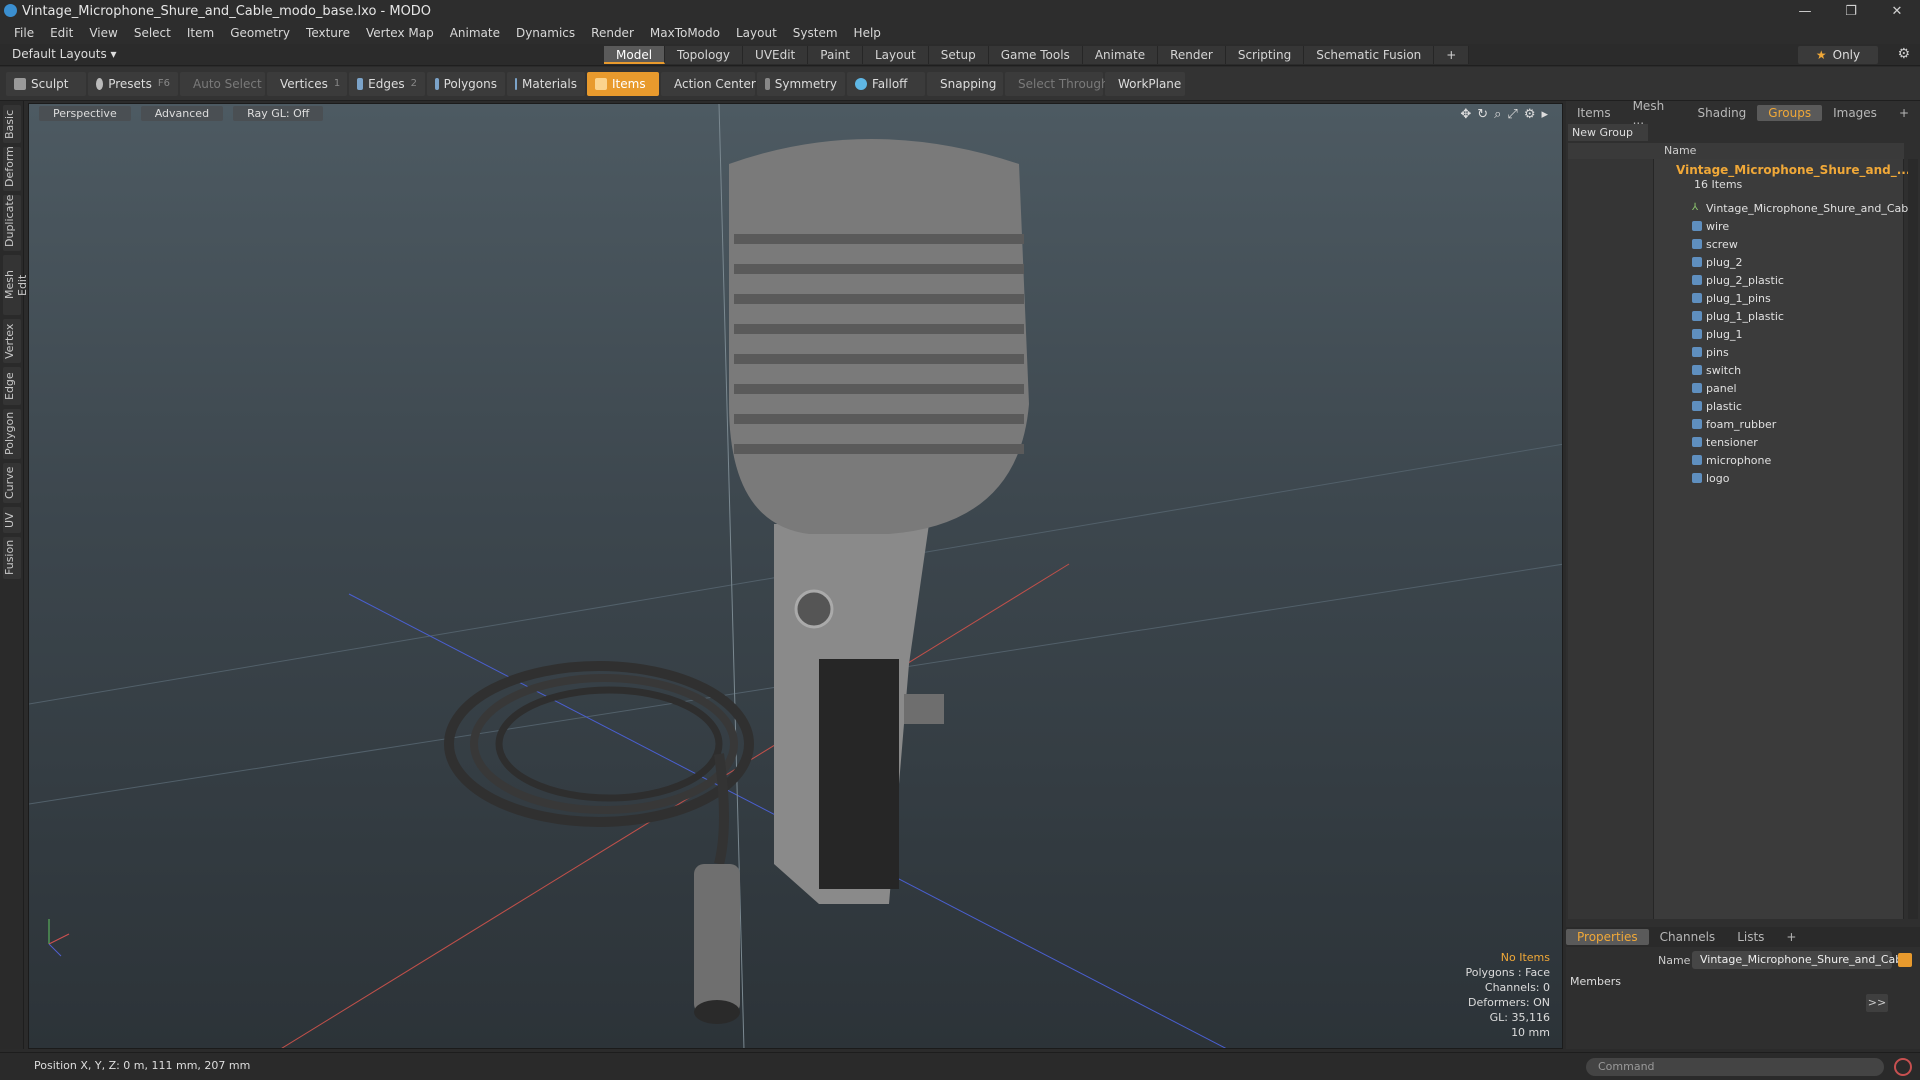  Describe the element at coordinates (12, 558) in the screenshot. I see `lefttab-fusion: Fusion` at that location.